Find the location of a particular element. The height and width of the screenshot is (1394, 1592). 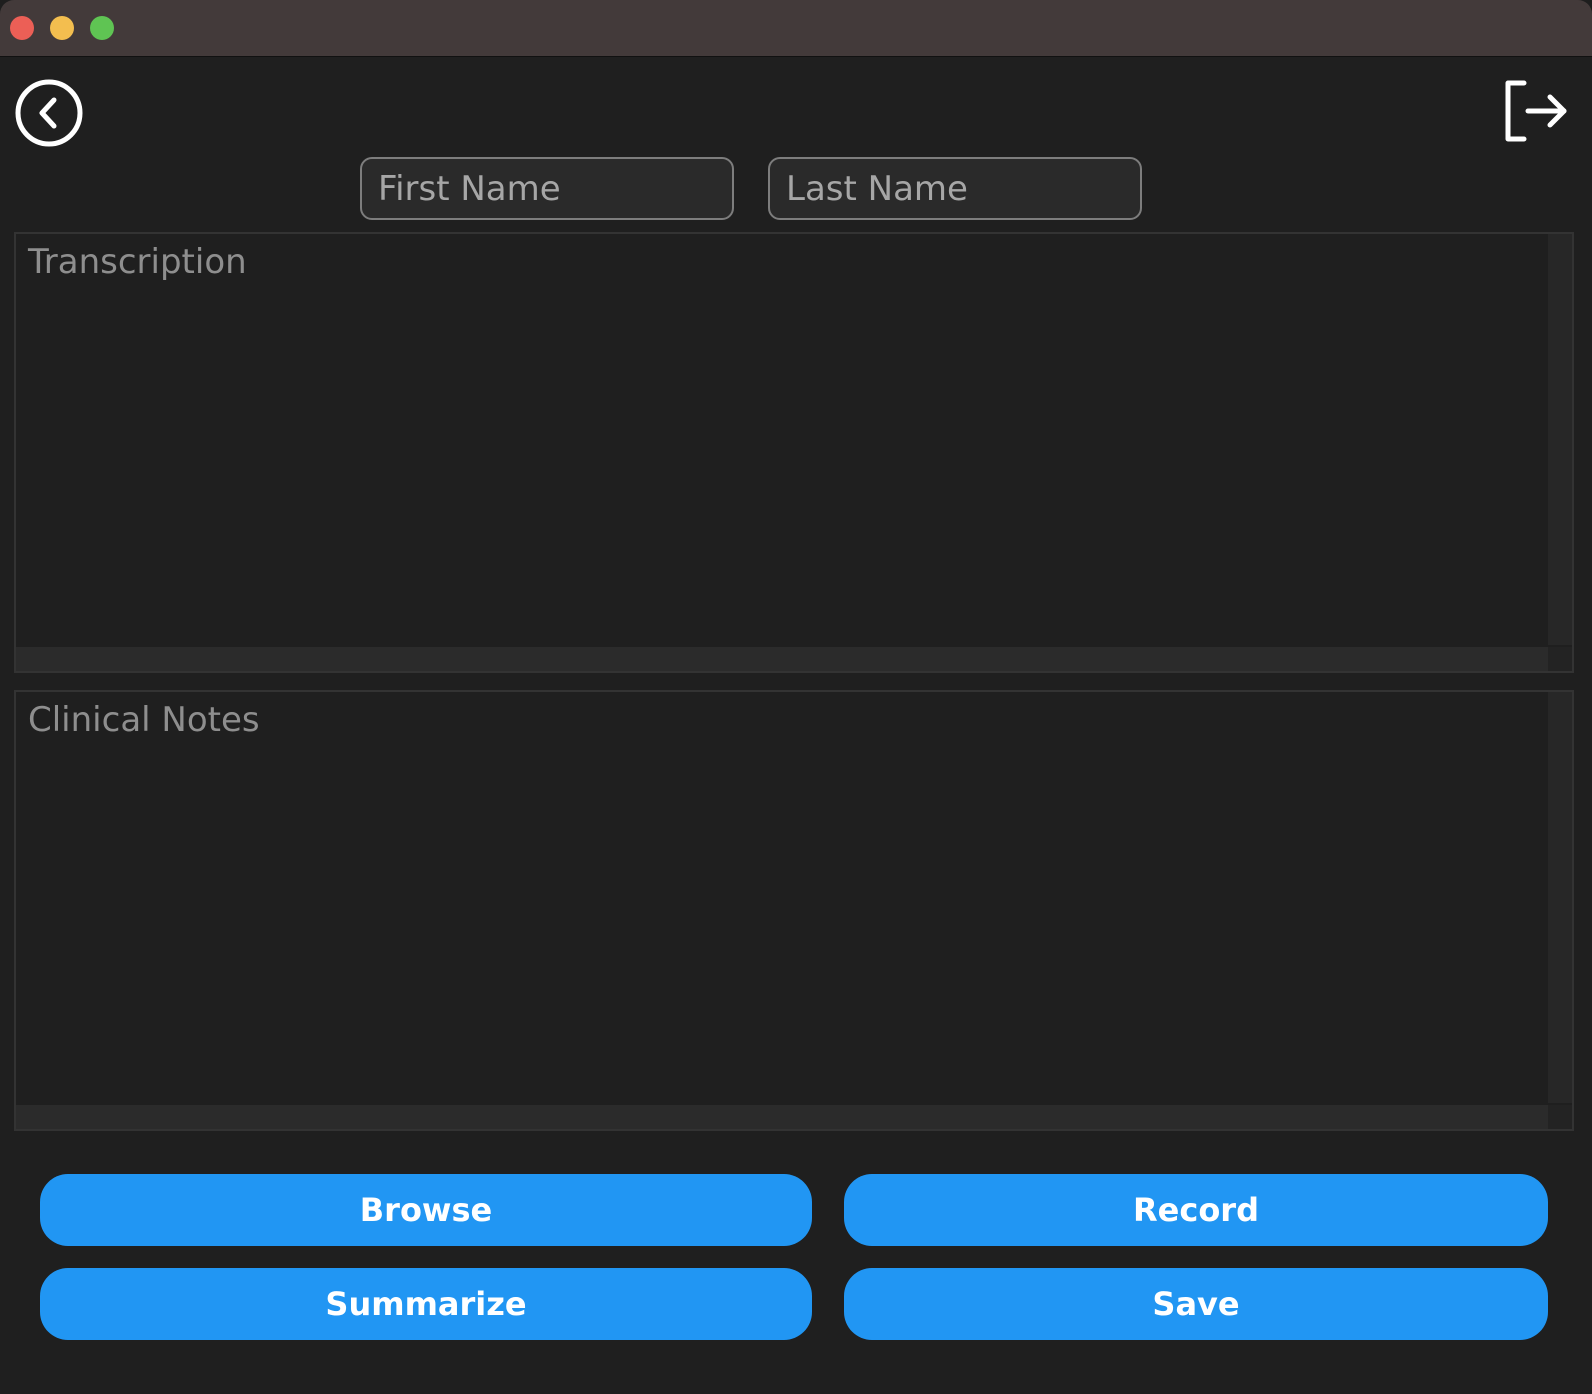

transcription-vertical-scrollbar is located at coordinates (1560, 439).